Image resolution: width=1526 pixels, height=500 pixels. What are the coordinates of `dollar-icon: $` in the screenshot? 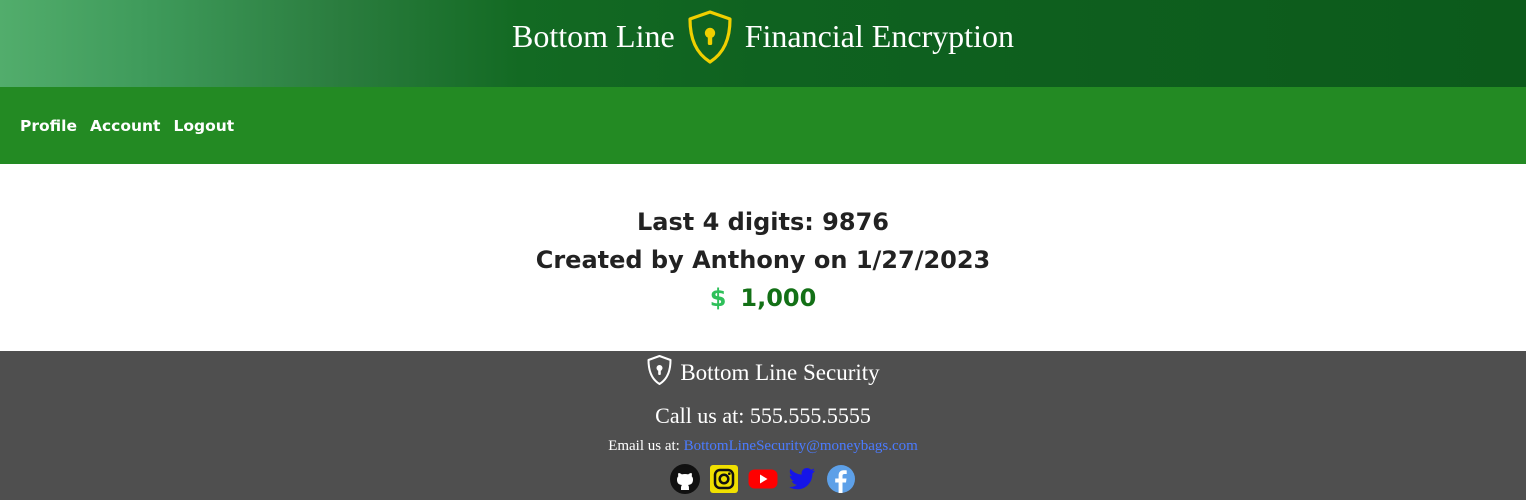 It's located at (718, 298).